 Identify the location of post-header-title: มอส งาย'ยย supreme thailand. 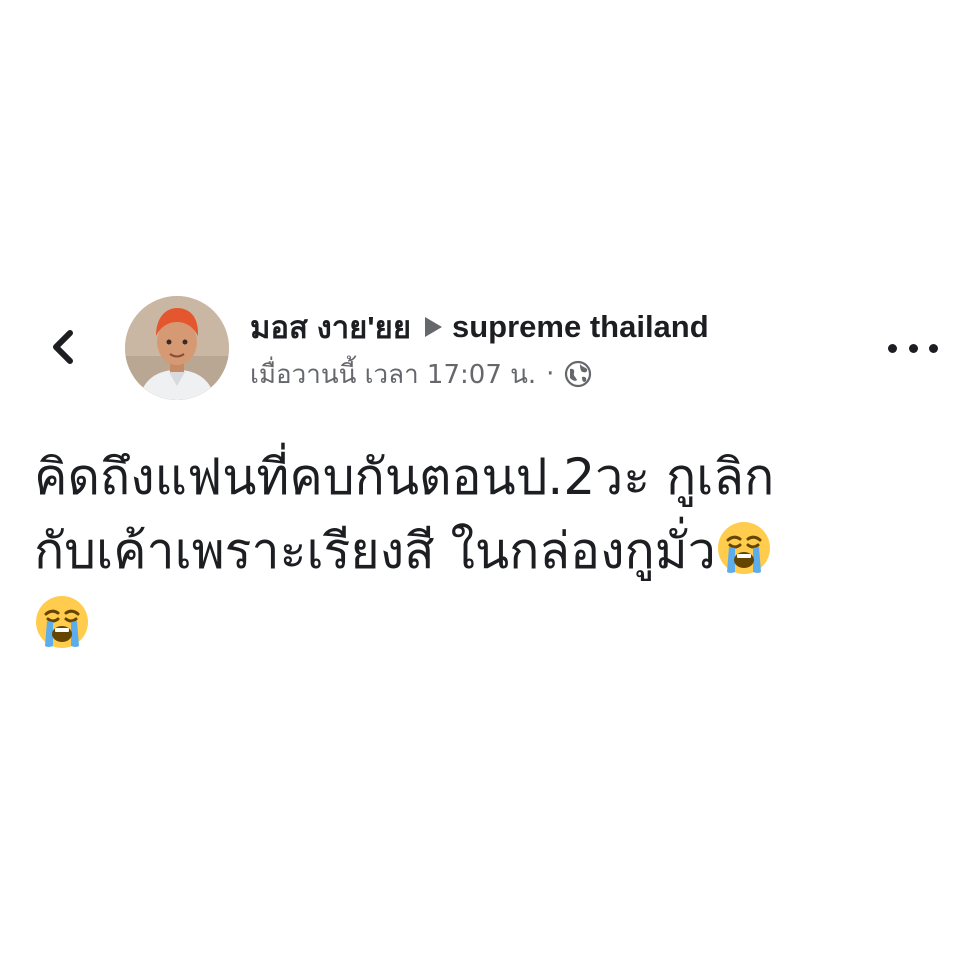
(479, 327).